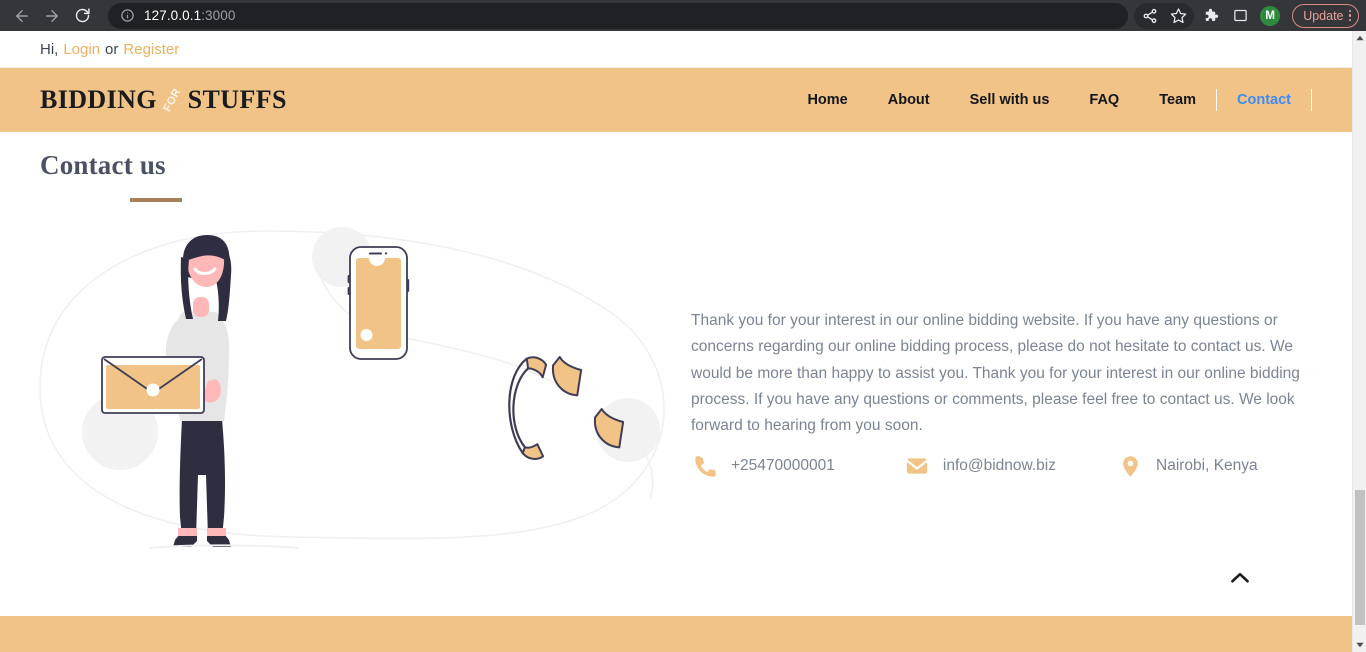 The image size is (1366, 652). What do you see at coordinates (172, 100) in the screenshot?
I see `logo-text-for: FOR` at bounding box center [172, 100].